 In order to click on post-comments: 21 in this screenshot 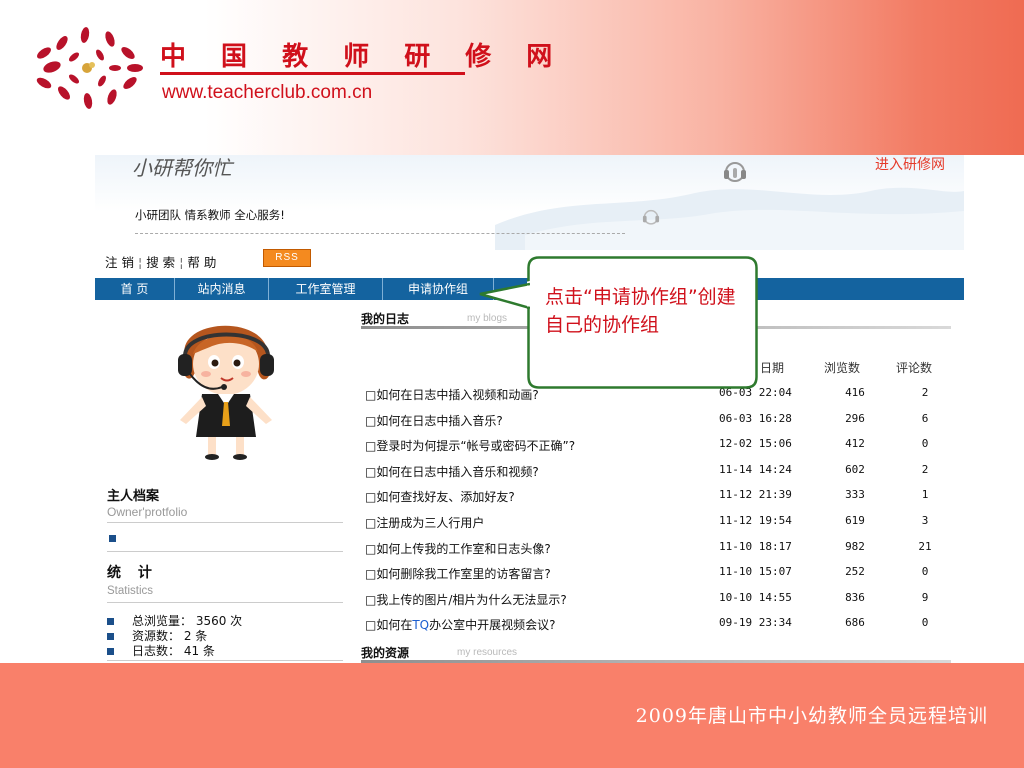, I will do `click(925, 546)`.